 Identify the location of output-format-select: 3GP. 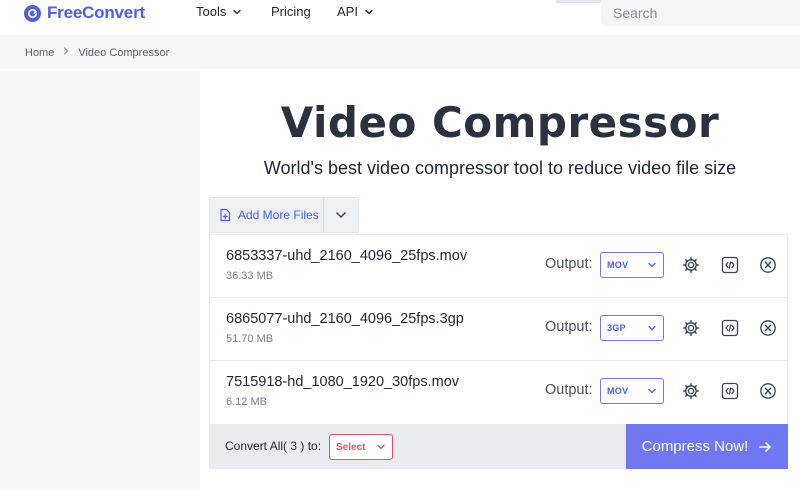
(632, 328).